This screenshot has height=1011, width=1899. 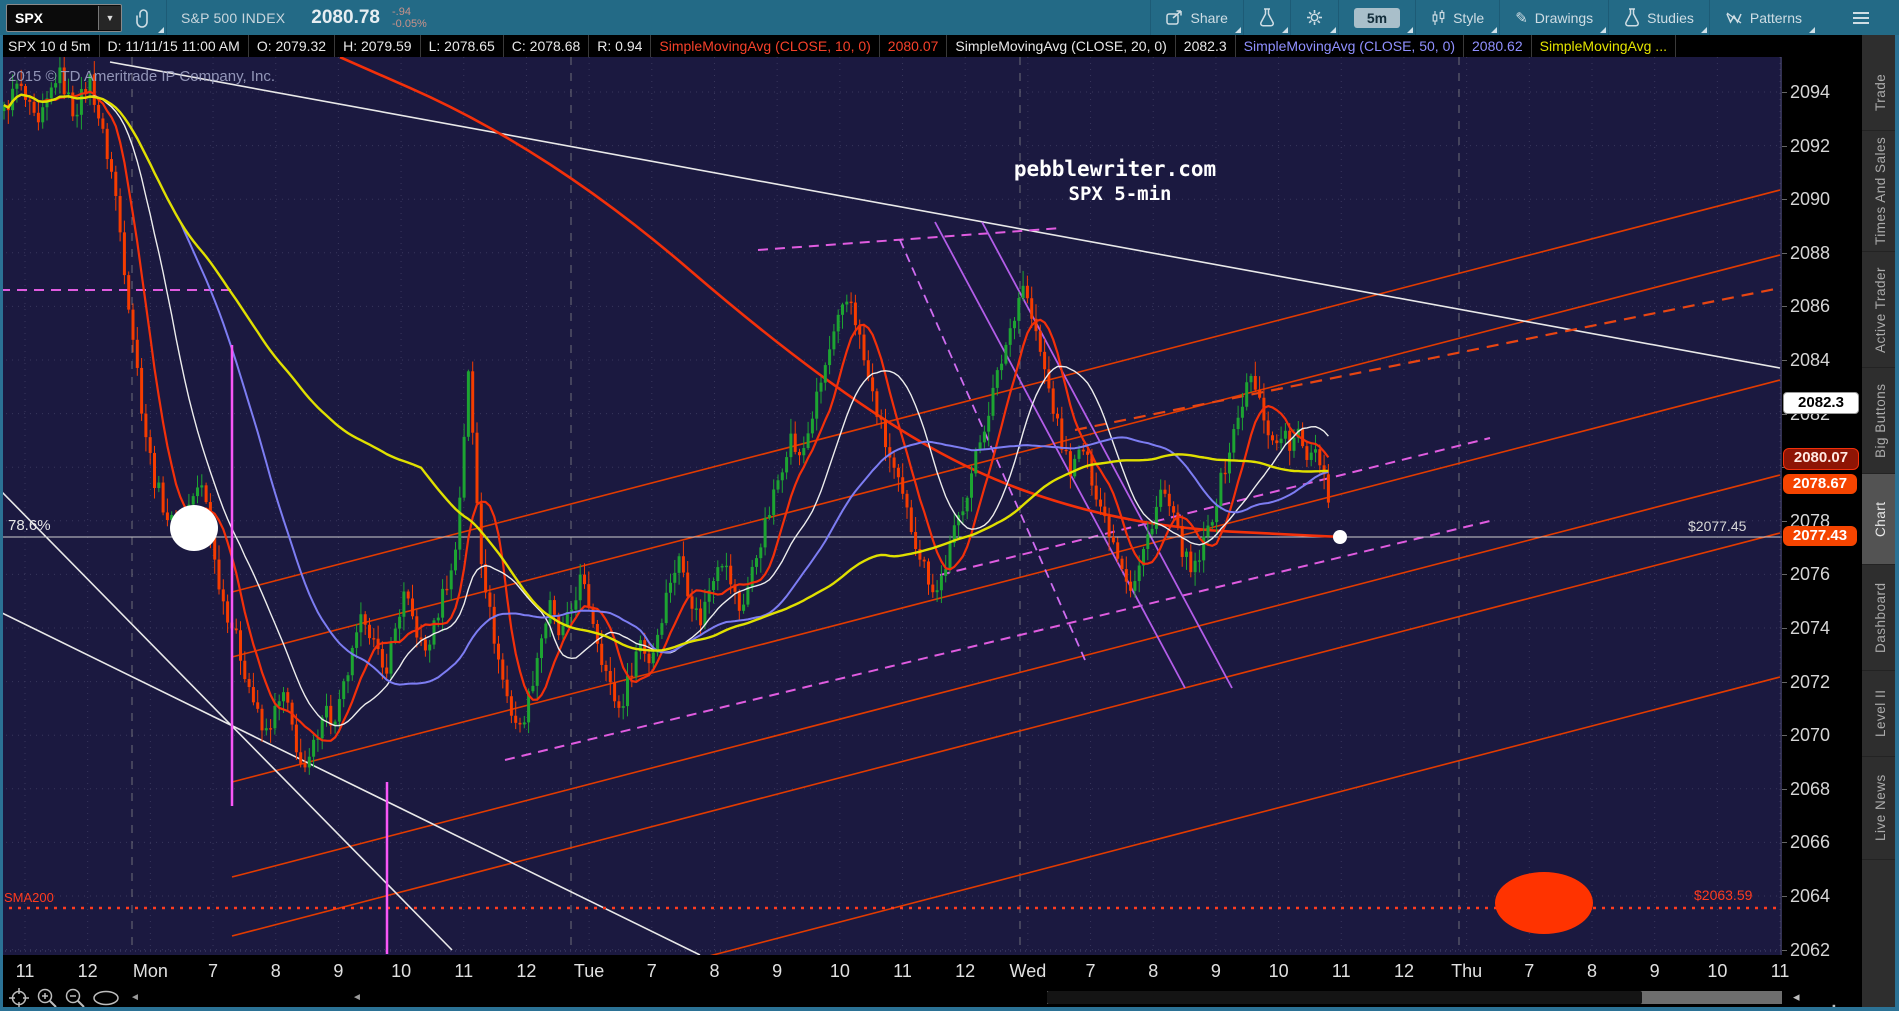 I want to click on price-tick-label: 2084, so click(x=1810, y=360).